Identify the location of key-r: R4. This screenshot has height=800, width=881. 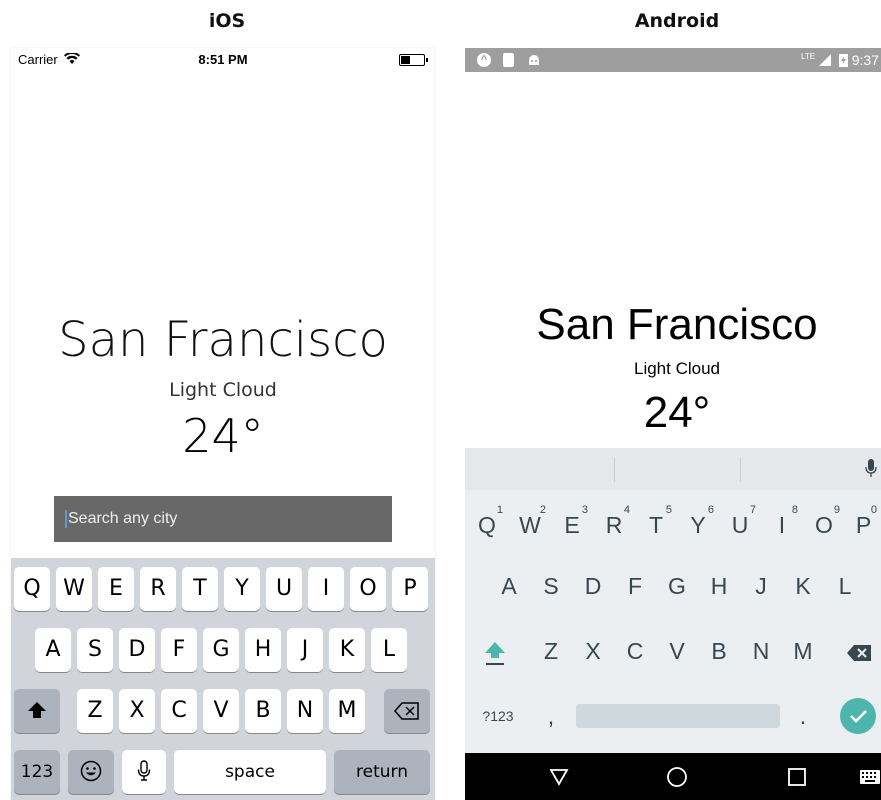
(614, 525).